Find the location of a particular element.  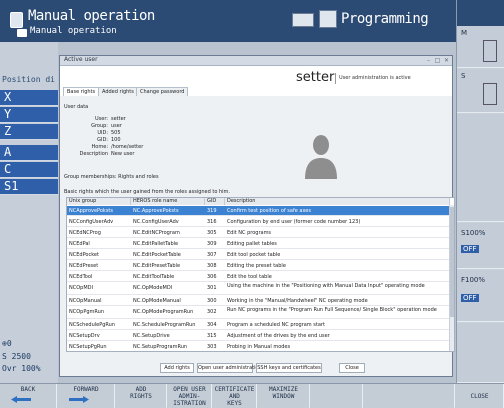

add-rights-button: Add rights is located at coordinates (177, 368).